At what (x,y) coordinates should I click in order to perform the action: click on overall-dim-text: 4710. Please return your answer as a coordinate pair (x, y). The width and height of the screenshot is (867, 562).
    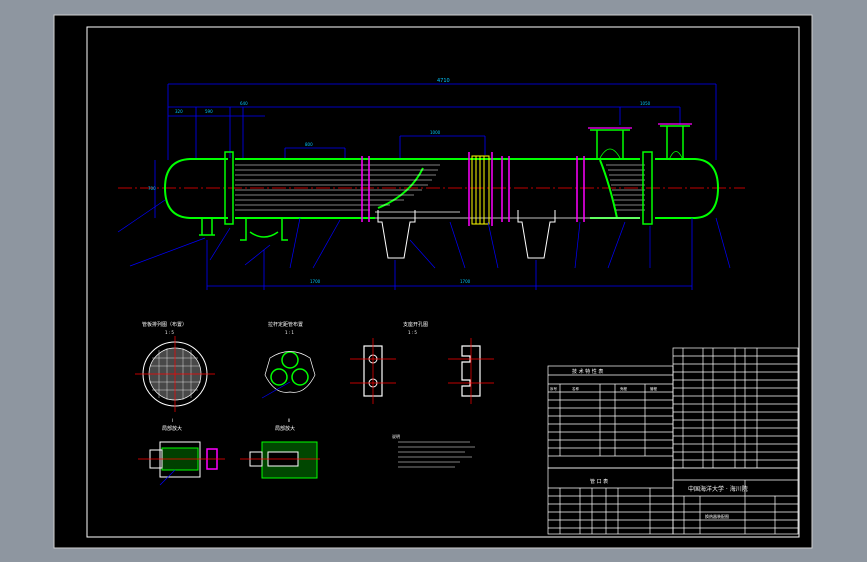
    Looking at the image, I should click on (443, 81).